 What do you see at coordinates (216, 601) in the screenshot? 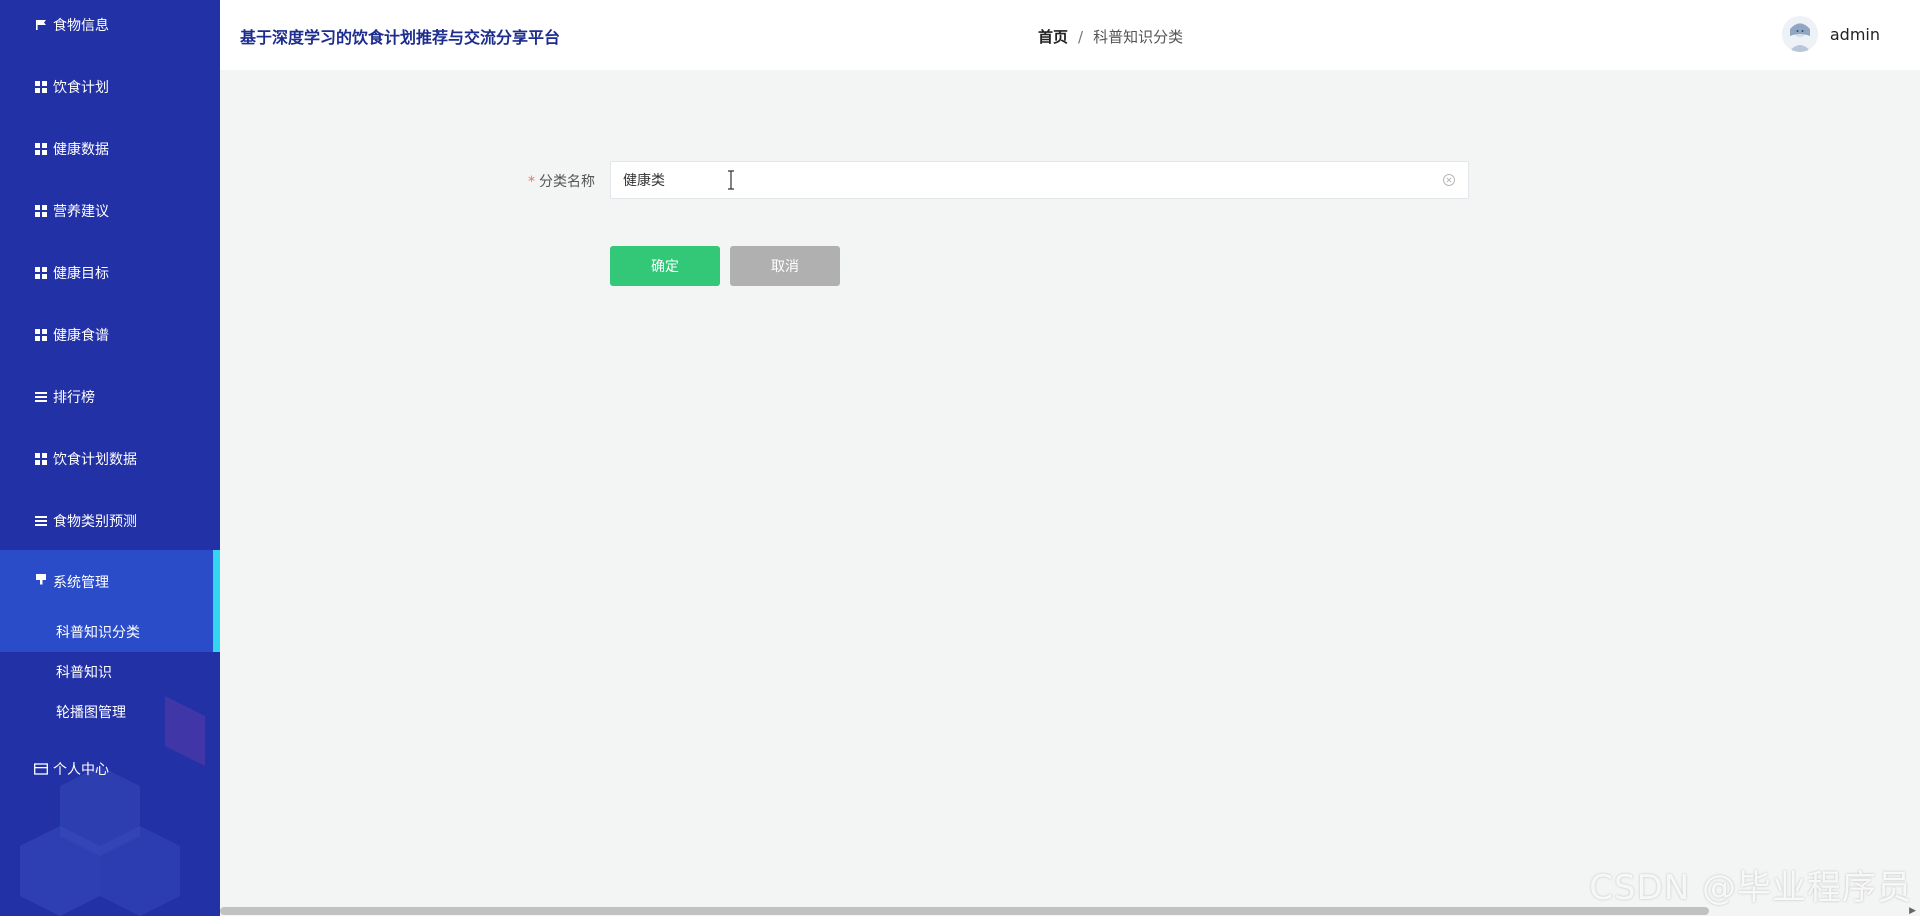
I see `active-indicator` at bounding box center [216, 601].